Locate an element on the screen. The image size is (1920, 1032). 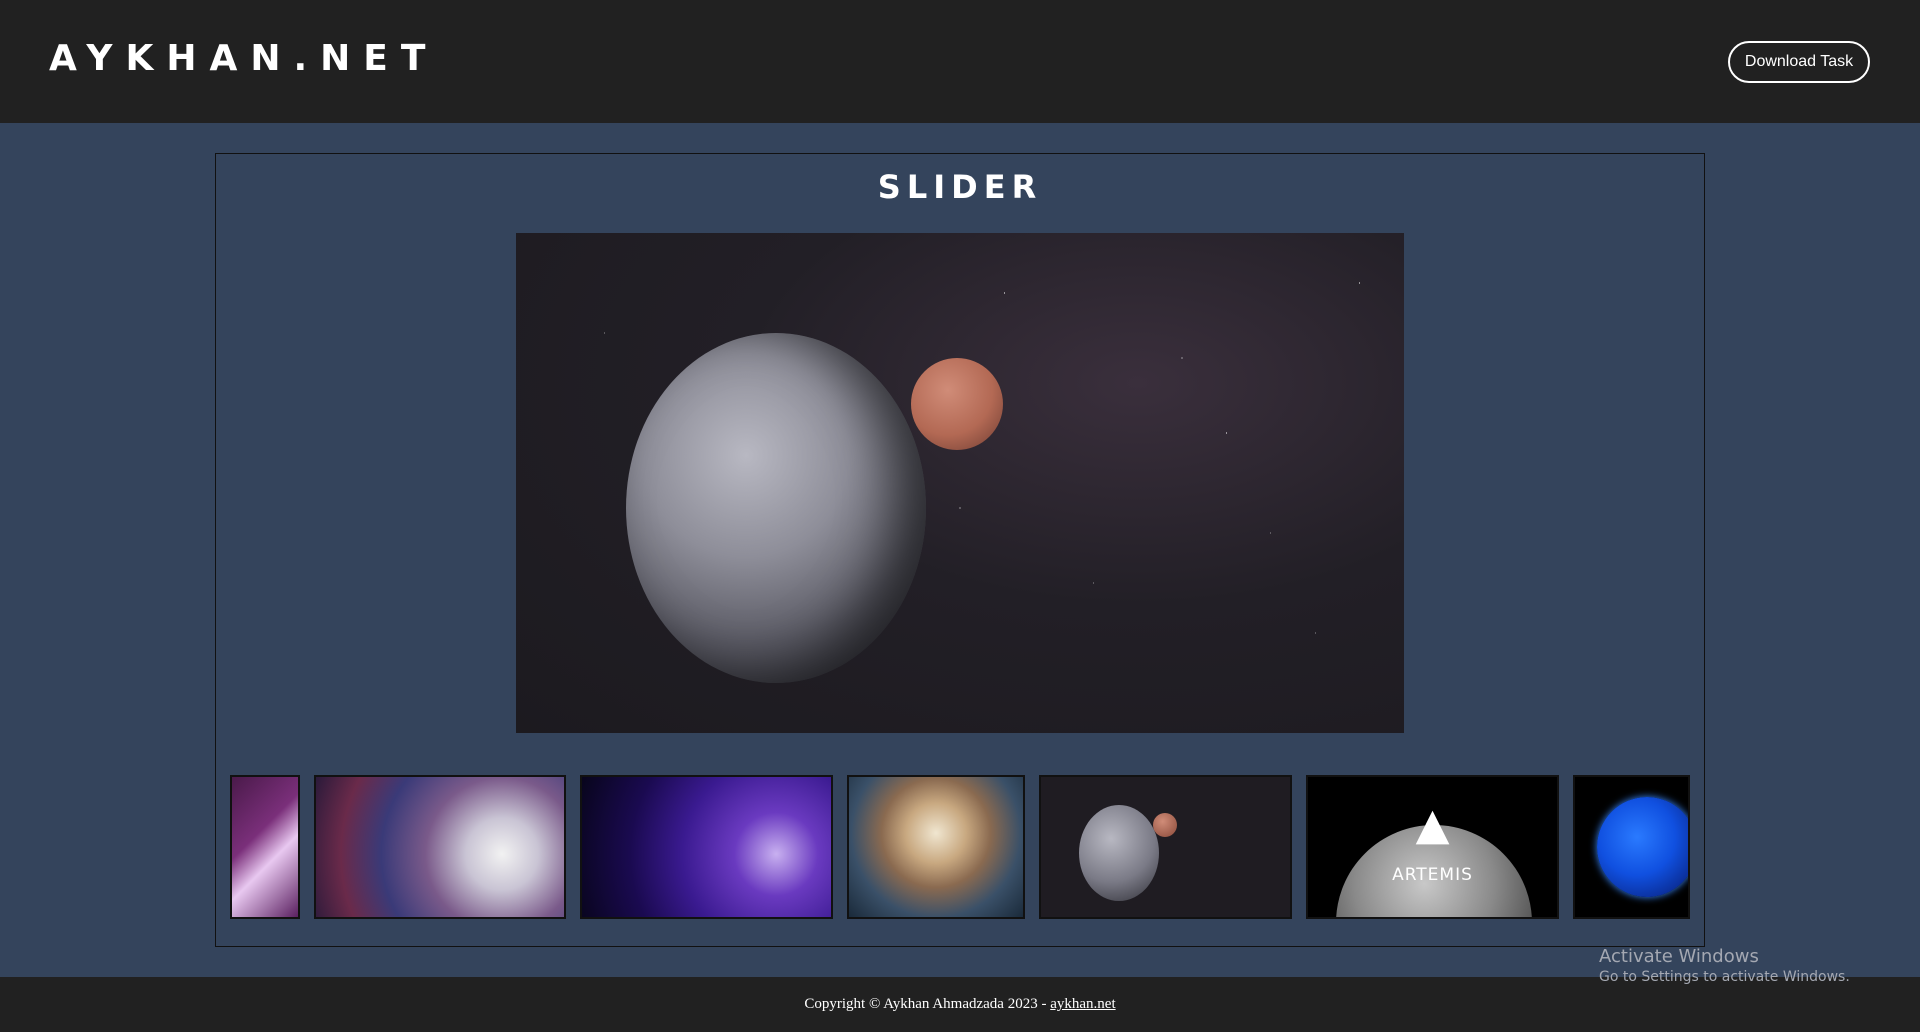
artemis-label: ARTEMIS is located at coordinates (1432, 875).